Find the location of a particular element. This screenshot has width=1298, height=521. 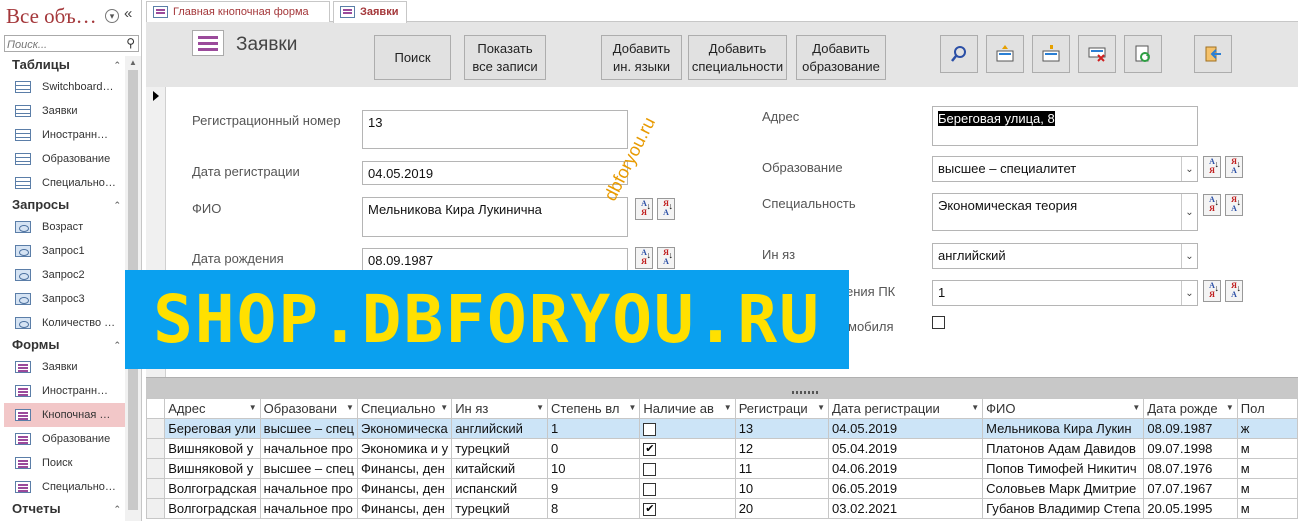

table-cell-sex: ж is located at coordinates (1267, 428).